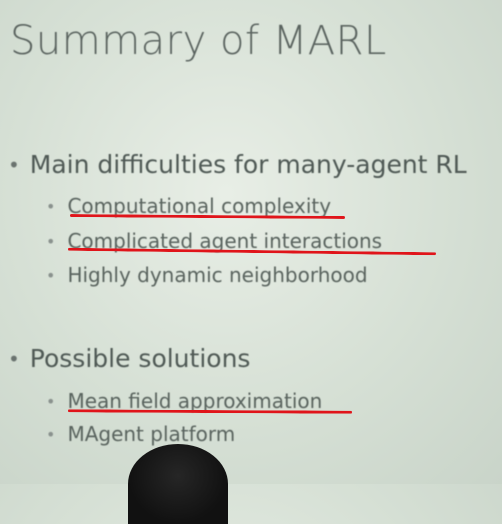 This screenshot has height=524, width=502. What do you see at coordinates (248, 164) in the screenshot?
I see `section-heading-text: Main difficulties for many-agent RL` at bounding box center [248, 164].